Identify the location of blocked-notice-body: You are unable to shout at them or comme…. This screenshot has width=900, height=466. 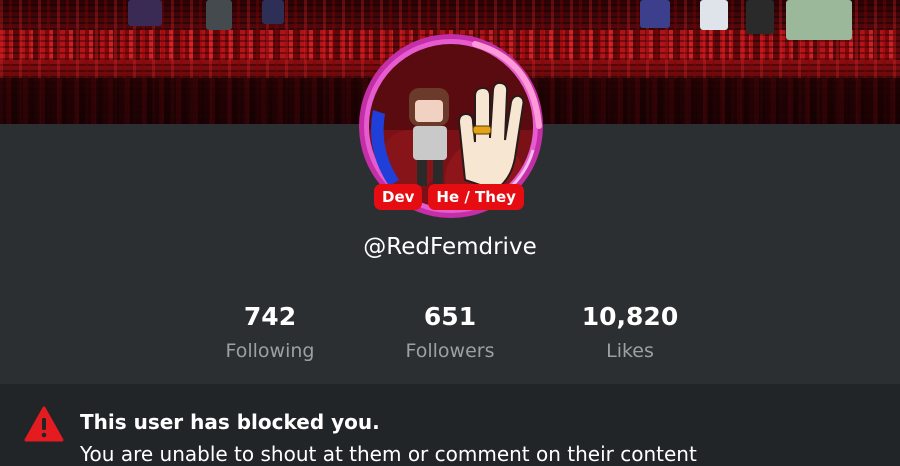
(388, 454).